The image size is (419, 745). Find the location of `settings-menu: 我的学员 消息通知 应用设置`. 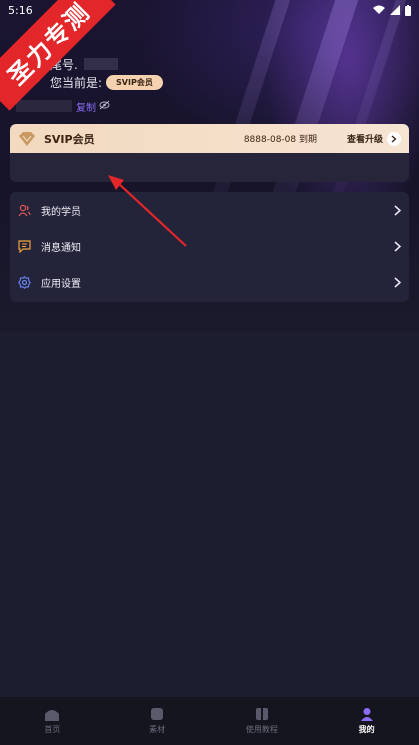

settings-menu: 我的学员 消息通知 应用设置 is located at coordinates (209, 247).